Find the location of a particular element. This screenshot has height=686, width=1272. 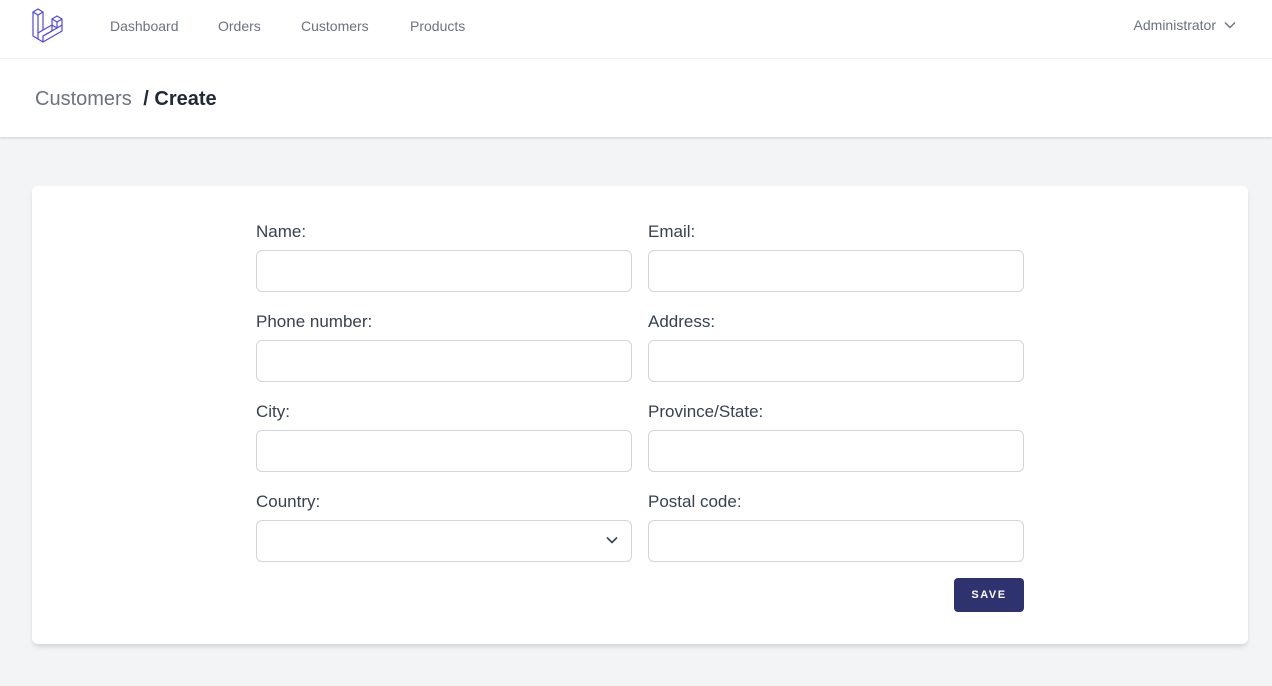

name-label: Name: is located at coordinates (281, 231).